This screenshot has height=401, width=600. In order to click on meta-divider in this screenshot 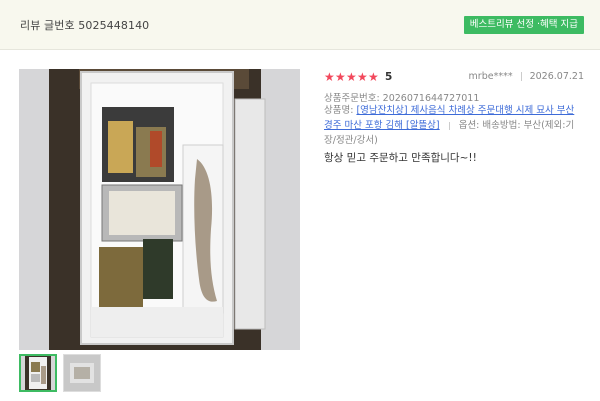, I will do `click(521, 76)`.